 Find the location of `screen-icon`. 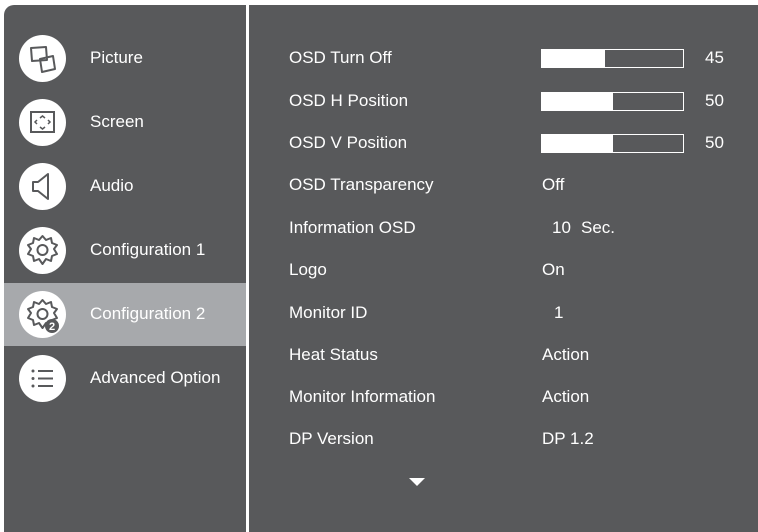

screen-icon is located at coordinates (42, 122).